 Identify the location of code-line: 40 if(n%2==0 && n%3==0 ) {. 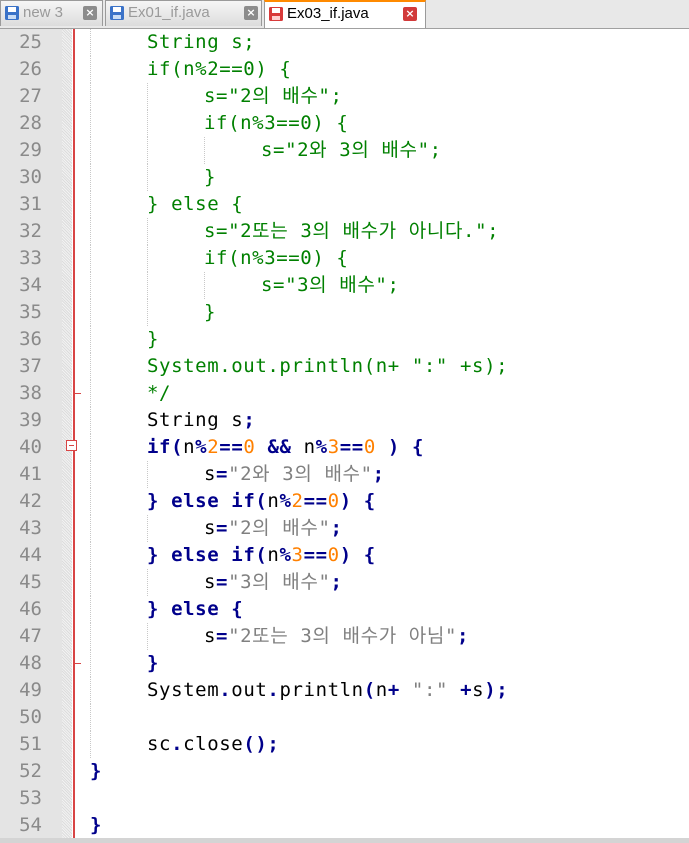
(344, 447).